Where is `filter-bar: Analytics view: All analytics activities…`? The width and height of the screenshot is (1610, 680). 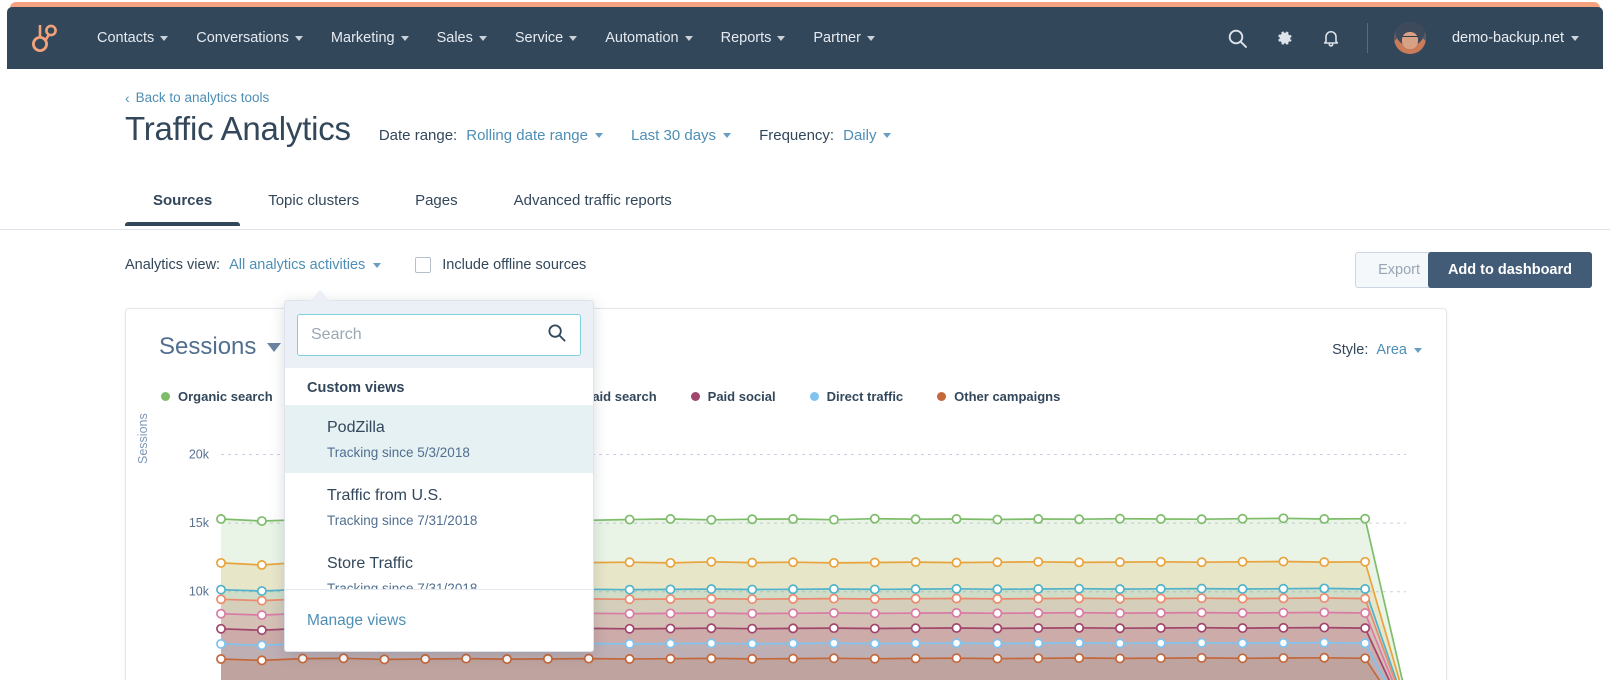 filter-bar: Analytics view: All analytics activities… is located at coordinates (355, 265).